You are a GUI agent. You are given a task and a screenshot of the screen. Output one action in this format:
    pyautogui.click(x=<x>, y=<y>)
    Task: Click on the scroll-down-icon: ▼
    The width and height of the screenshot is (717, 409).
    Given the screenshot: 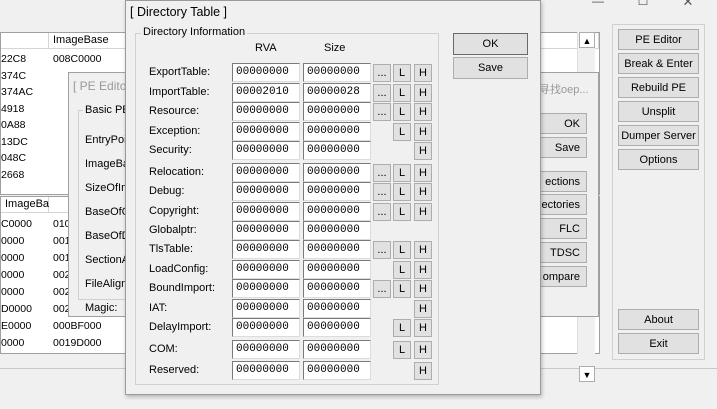 What is the action you would take?
    pyautogui.click(x=587, y=374)
    